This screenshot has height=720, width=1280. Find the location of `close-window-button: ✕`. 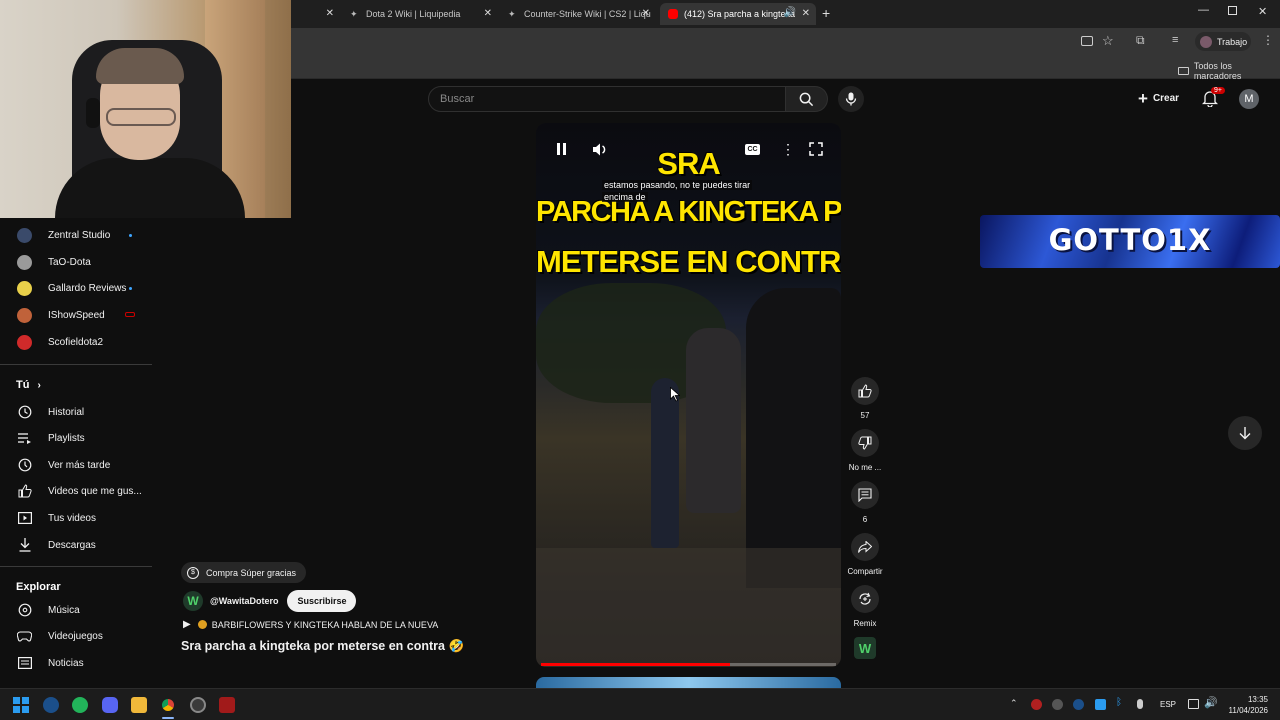

close-window-button: ✕ is located at coordinates (1262, 11).